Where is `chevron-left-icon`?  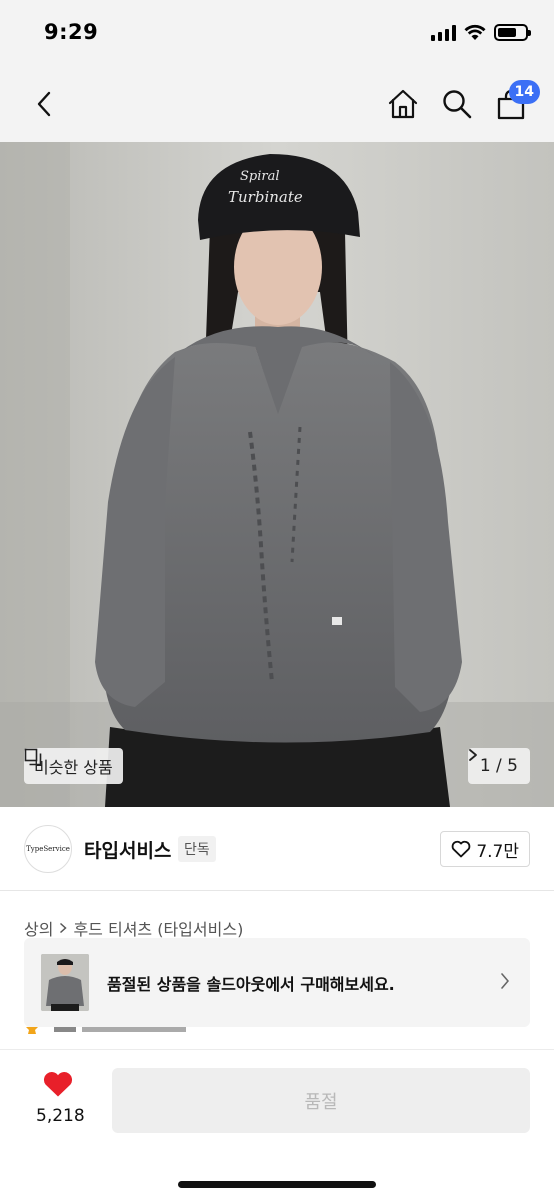 chevron-left-icon is located at coordinates (44, 104).